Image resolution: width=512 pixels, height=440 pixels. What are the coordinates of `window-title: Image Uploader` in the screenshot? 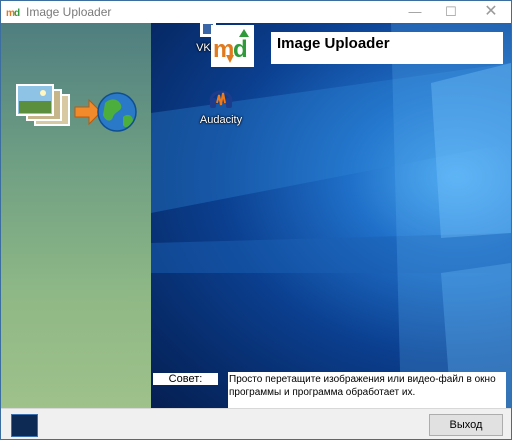 It's located at (69, 12).